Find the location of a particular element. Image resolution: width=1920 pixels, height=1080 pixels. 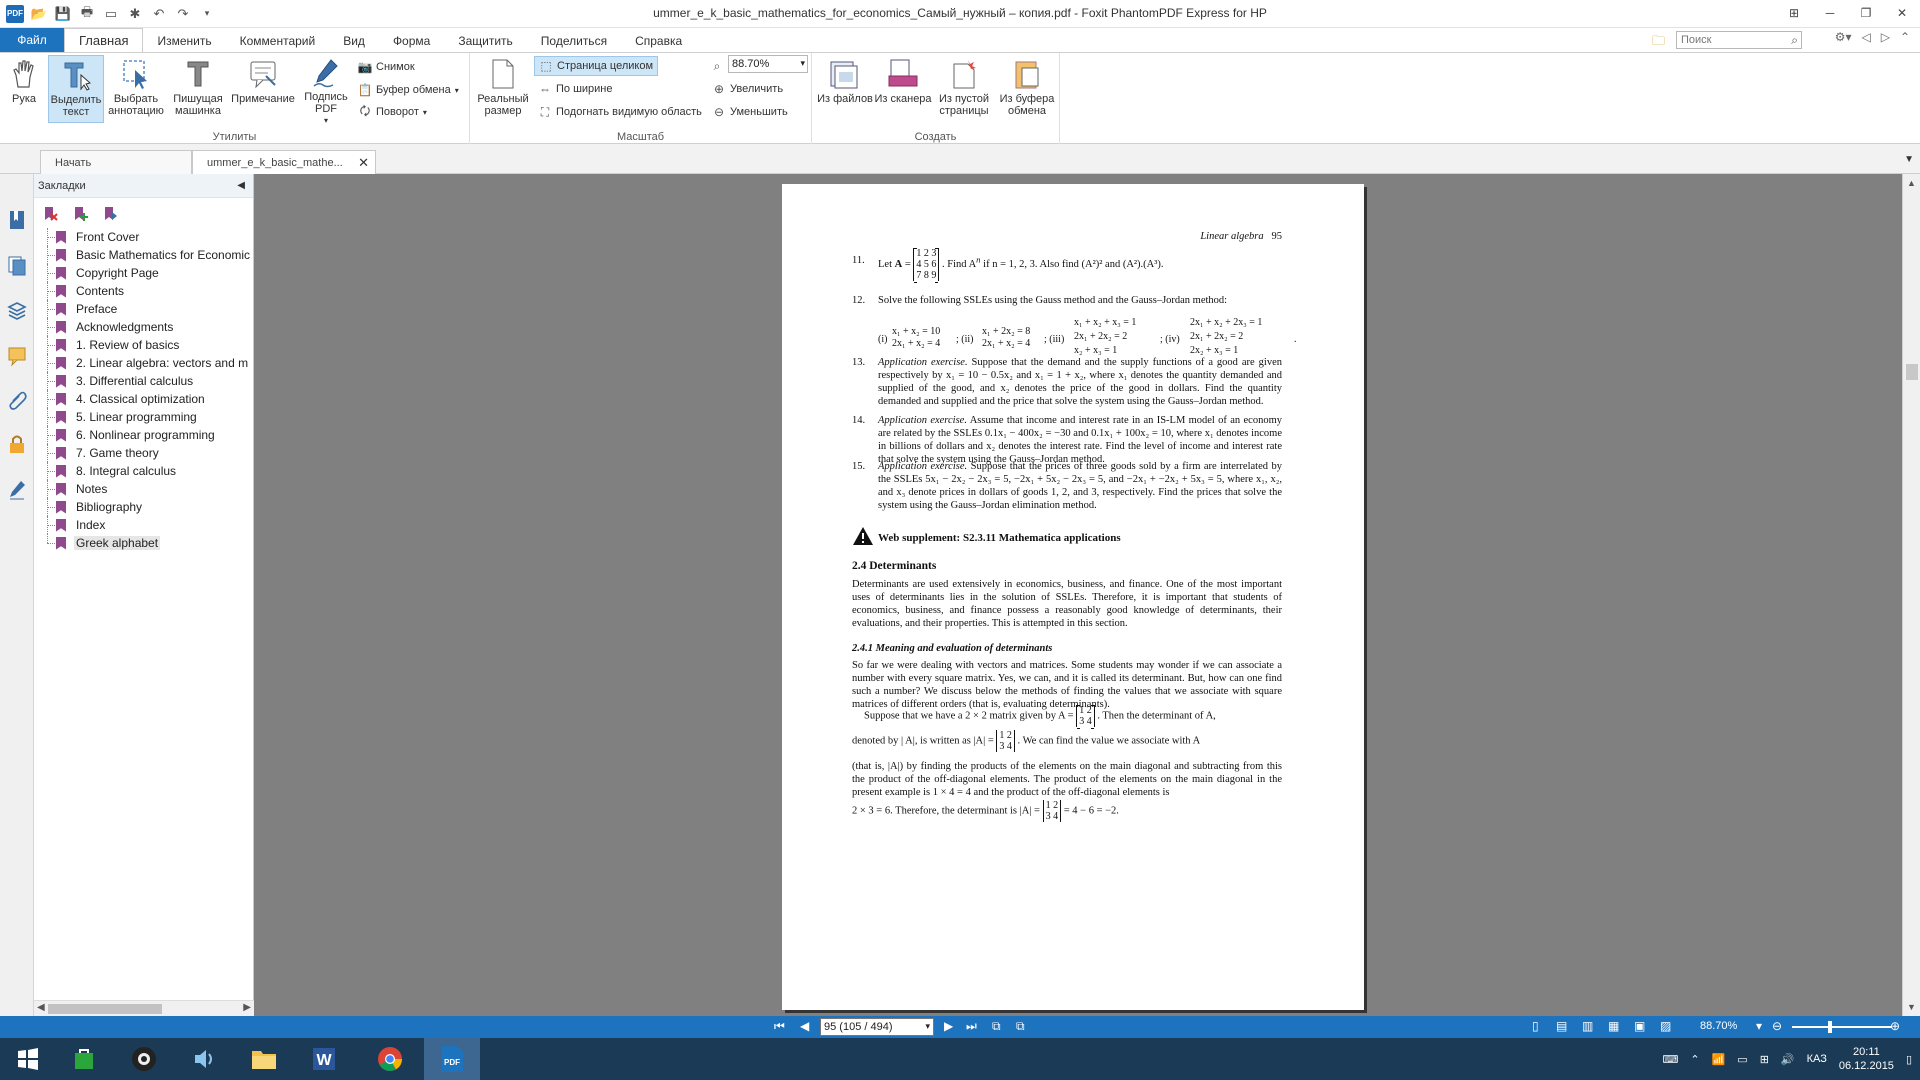

zoom-out-button: ⊖ Уменьшить is located at coordinates (750, 112).